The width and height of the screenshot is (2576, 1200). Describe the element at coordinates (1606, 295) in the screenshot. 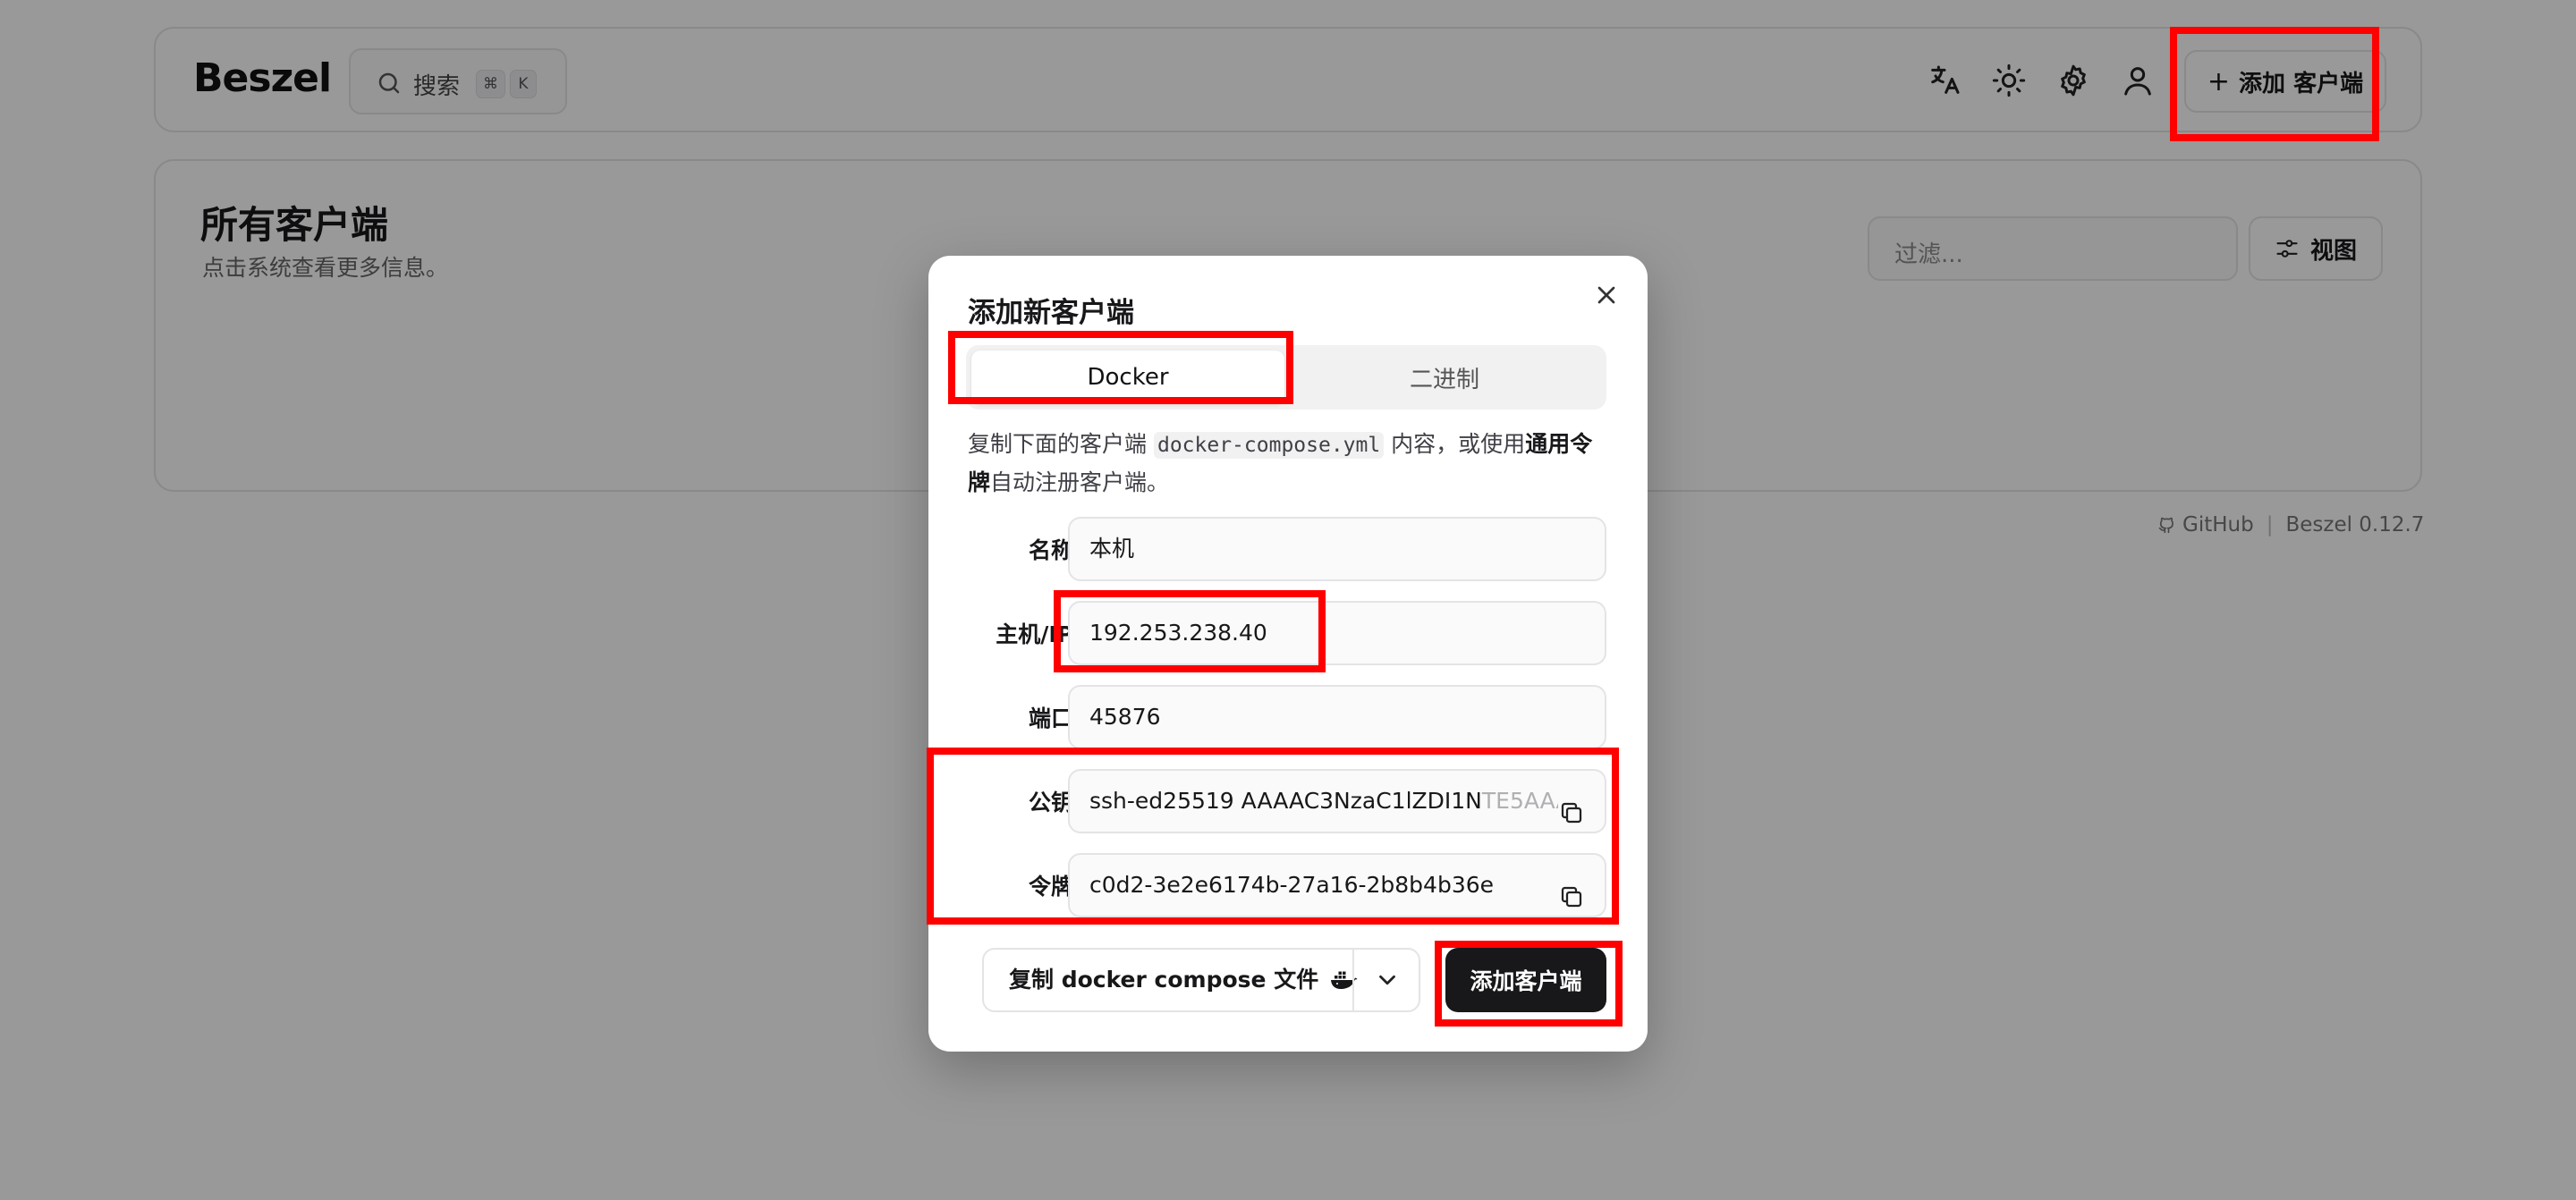

I see `close-icon` at that location.